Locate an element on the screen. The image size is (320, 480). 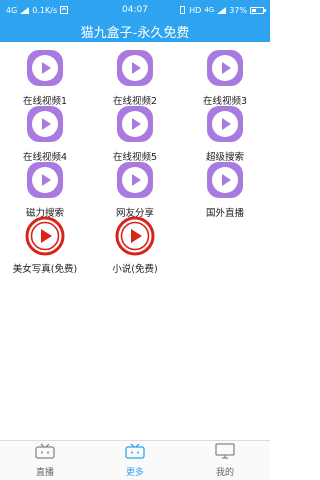
grid-item: 小说(免费) is located at coordinates (135, 245).